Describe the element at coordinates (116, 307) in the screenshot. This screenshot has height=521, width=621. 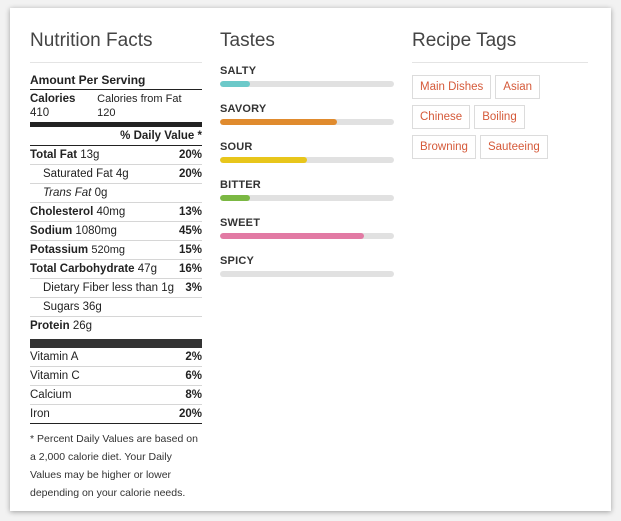
I see `nutrient-row-sugars: Sugars 36g` at that location.